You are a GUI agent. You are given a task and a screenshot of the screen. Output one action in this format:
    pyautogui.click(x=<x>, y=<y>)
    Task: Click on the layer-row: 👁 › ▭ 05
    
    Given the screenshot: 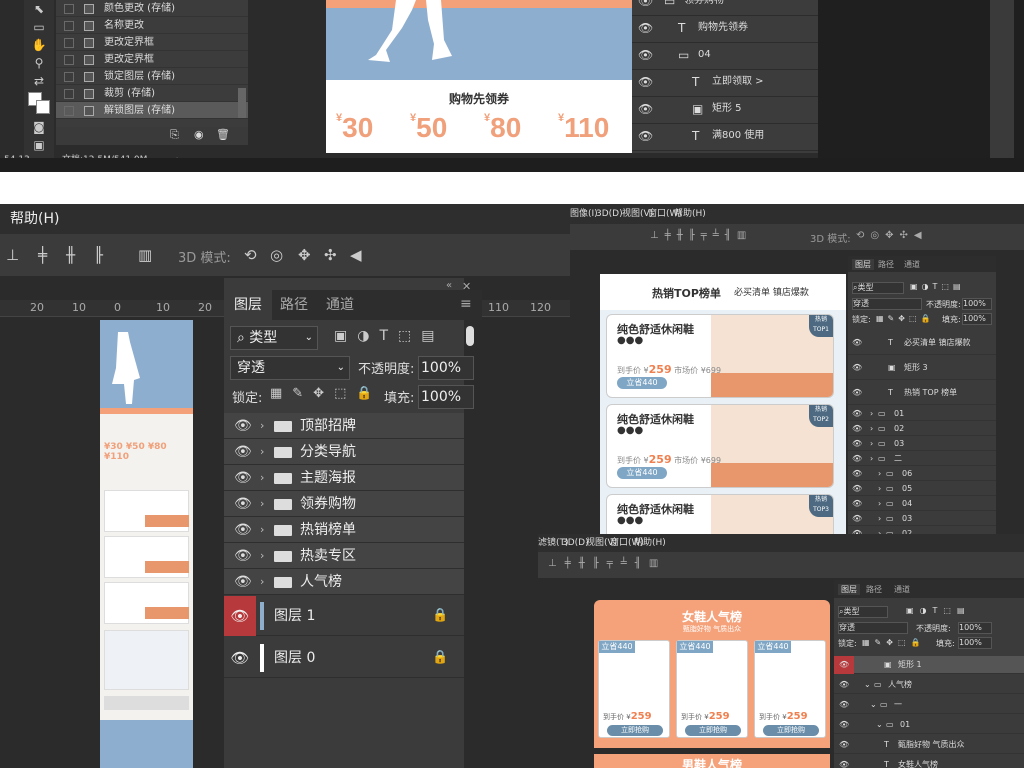 What is the action you would take?
    pyautogui.click(x=922, y=488)
    